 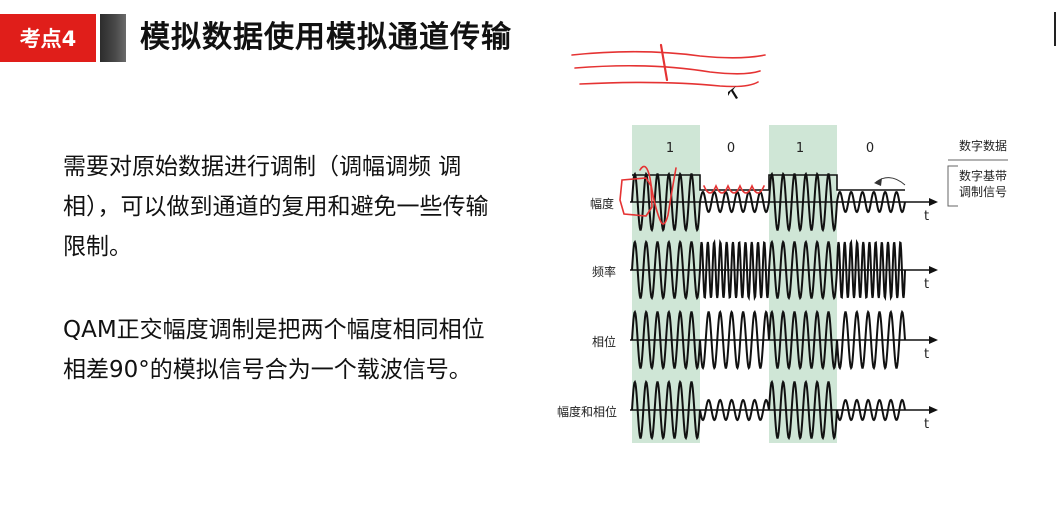 I want to click on legend-digital-data: 数字数据, so click(x=983, y=145).